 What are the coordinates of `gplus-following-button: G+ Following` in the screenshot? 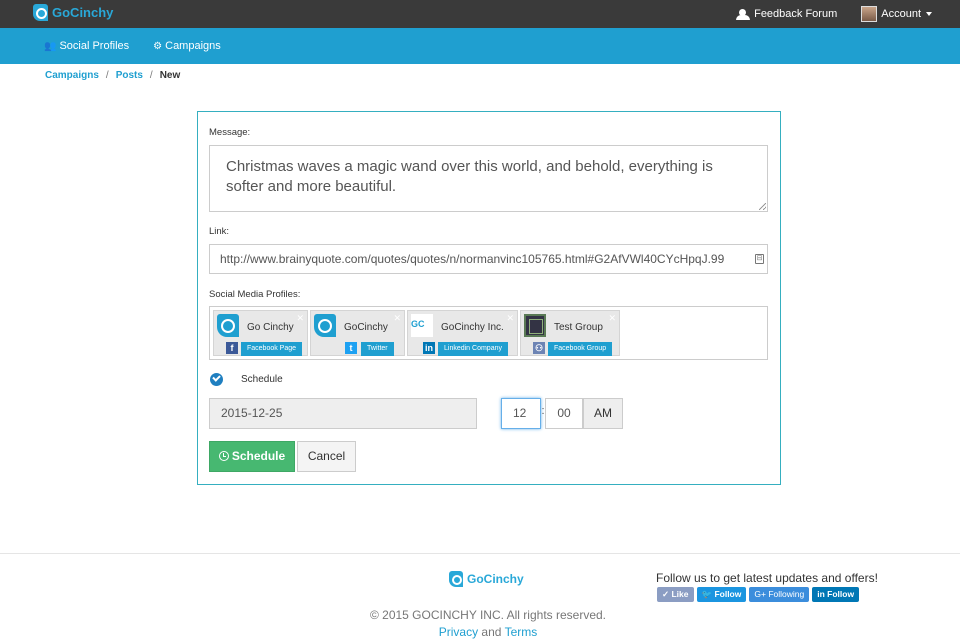 It's located at (779, 594).